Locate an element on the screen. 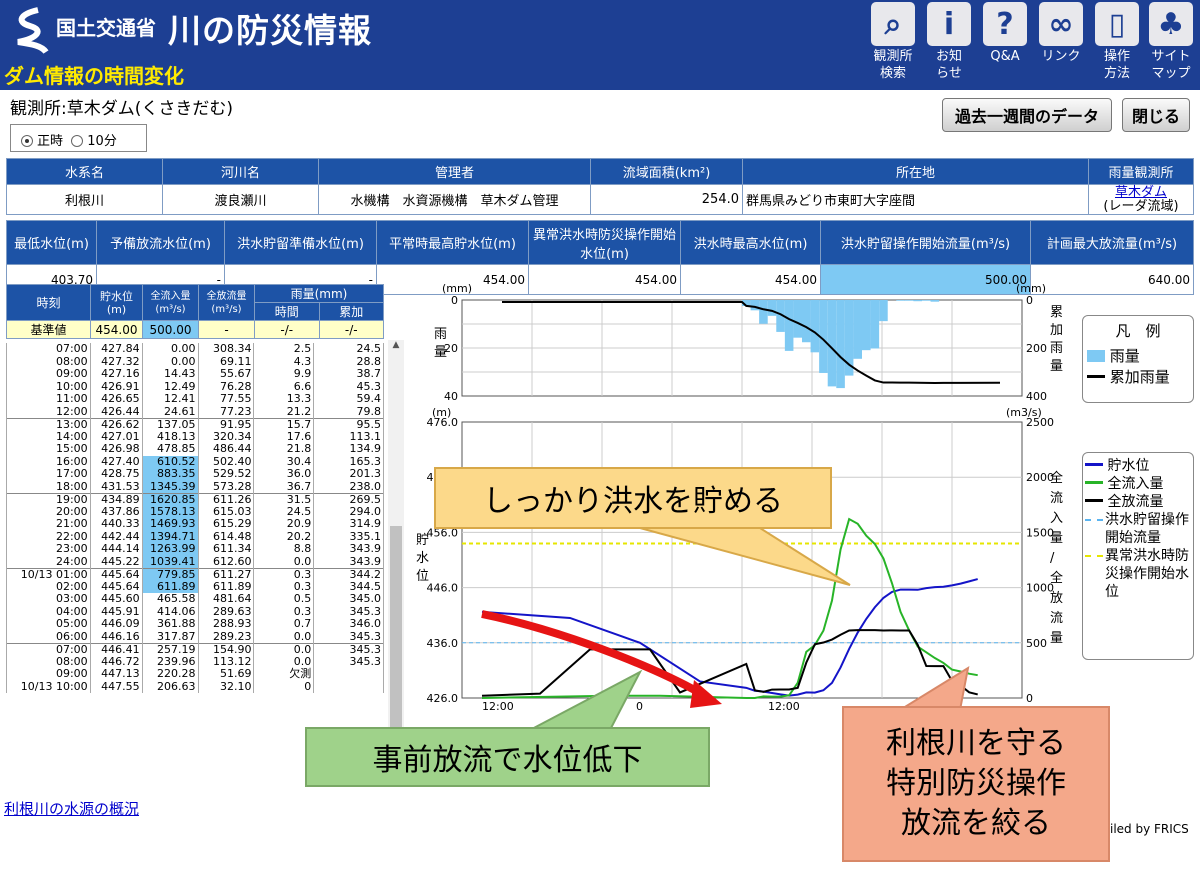  callout-predischarge: 事前放流で水位低下 is located at coordinates (507, 757).